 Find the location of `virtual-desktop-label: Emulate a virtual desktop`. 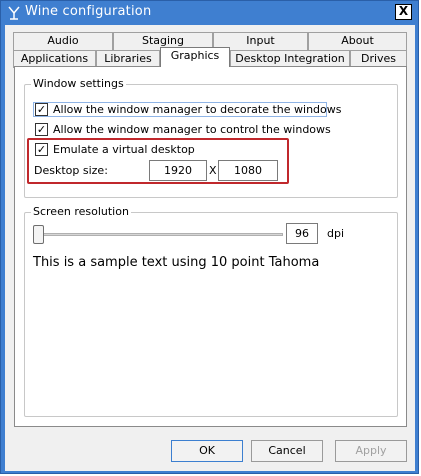

virtual-desktop-label: Emulate a virtual desktop is located at coordinates (124, 149).